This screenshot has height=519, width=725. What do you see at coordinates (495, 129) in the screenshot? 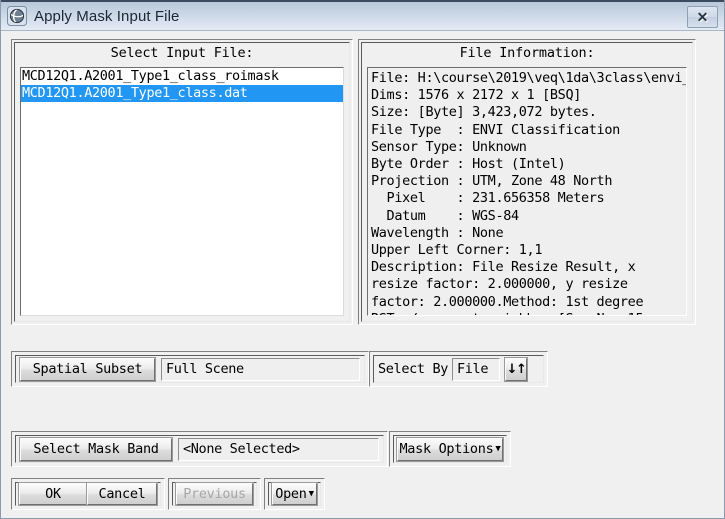
I see `info-line: File Type : ENVI Classification` at bounding box center [495, 129].